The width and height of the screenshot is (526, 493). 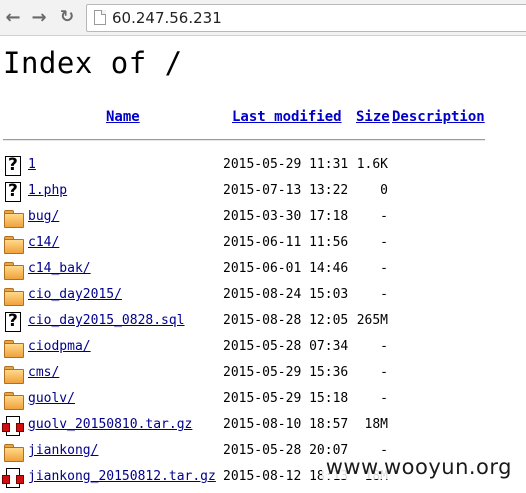 What do you see at coordinates (286, 268) in the screenshot?
I see `last-modified-cell: 2015-06-01 14:46` at bounding box center [286, 268].